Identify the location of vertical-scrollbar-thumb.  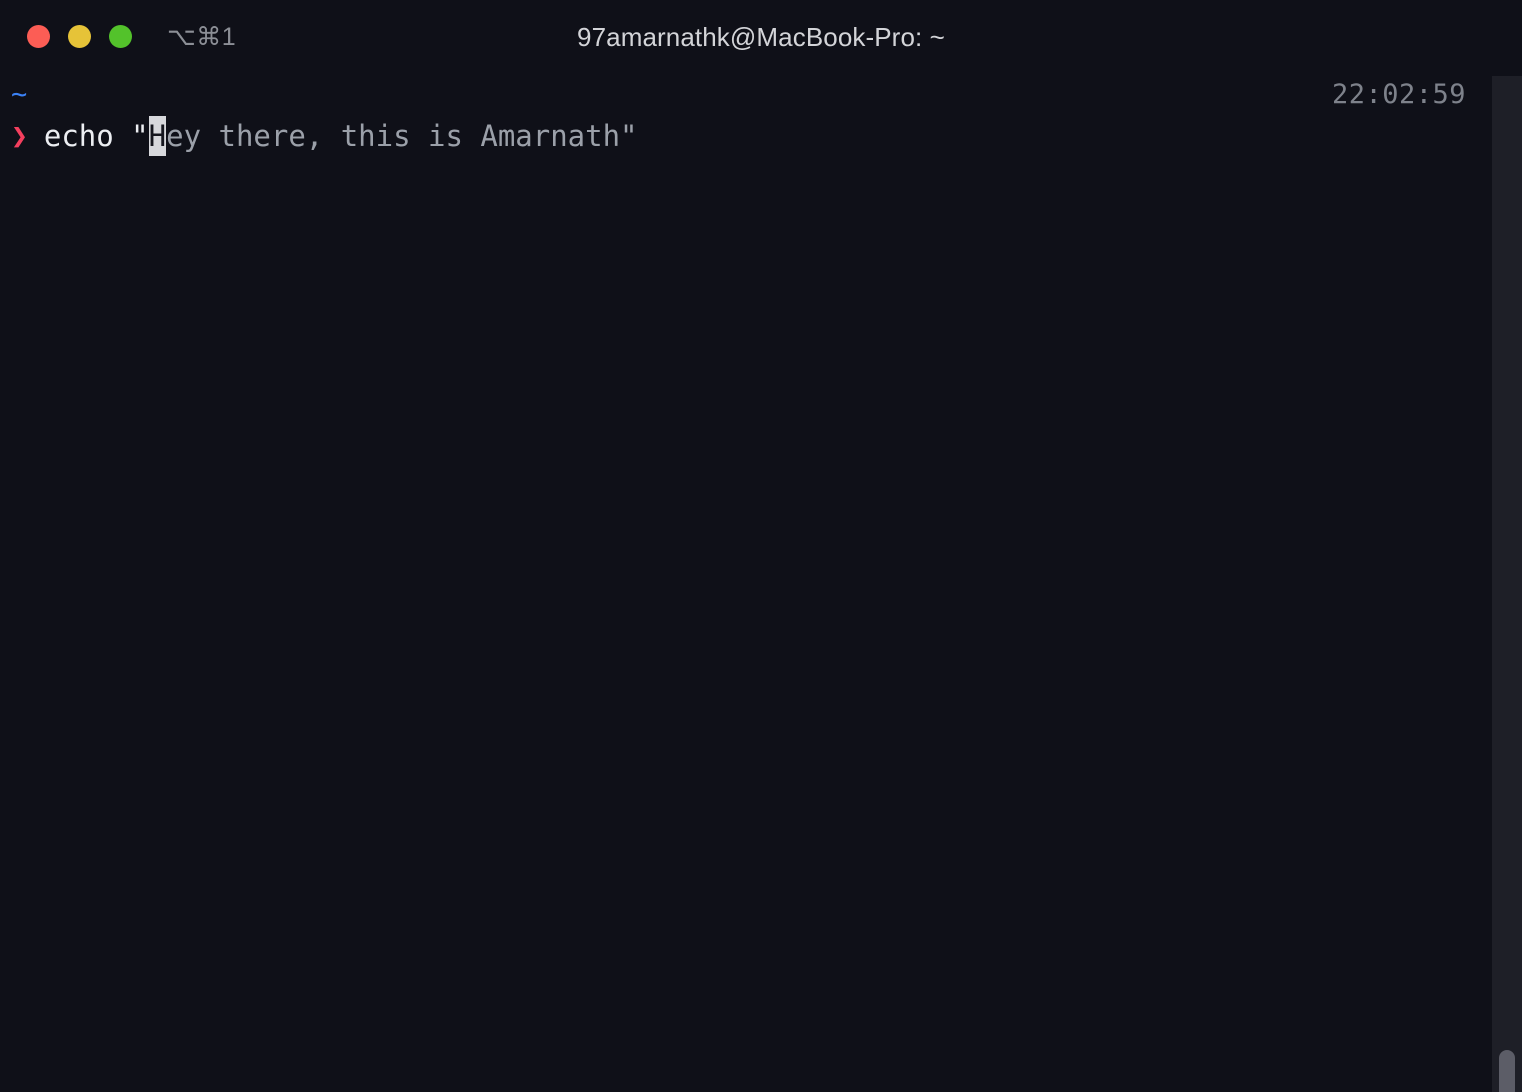
(1507, 1071).